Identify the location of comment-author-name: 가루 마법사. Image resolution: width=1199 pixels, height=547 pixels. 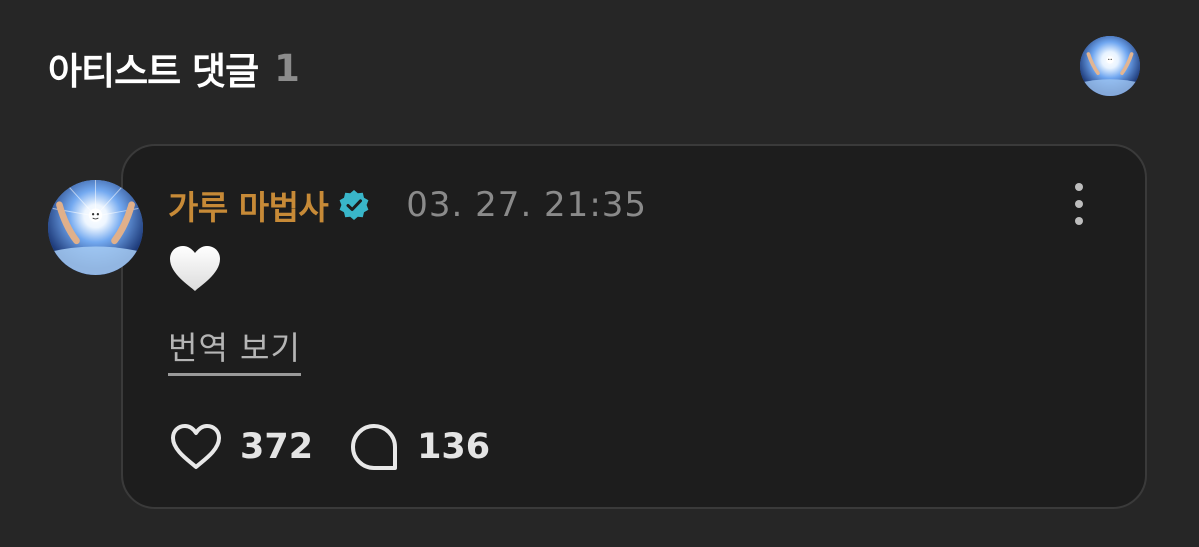
(248, 205).